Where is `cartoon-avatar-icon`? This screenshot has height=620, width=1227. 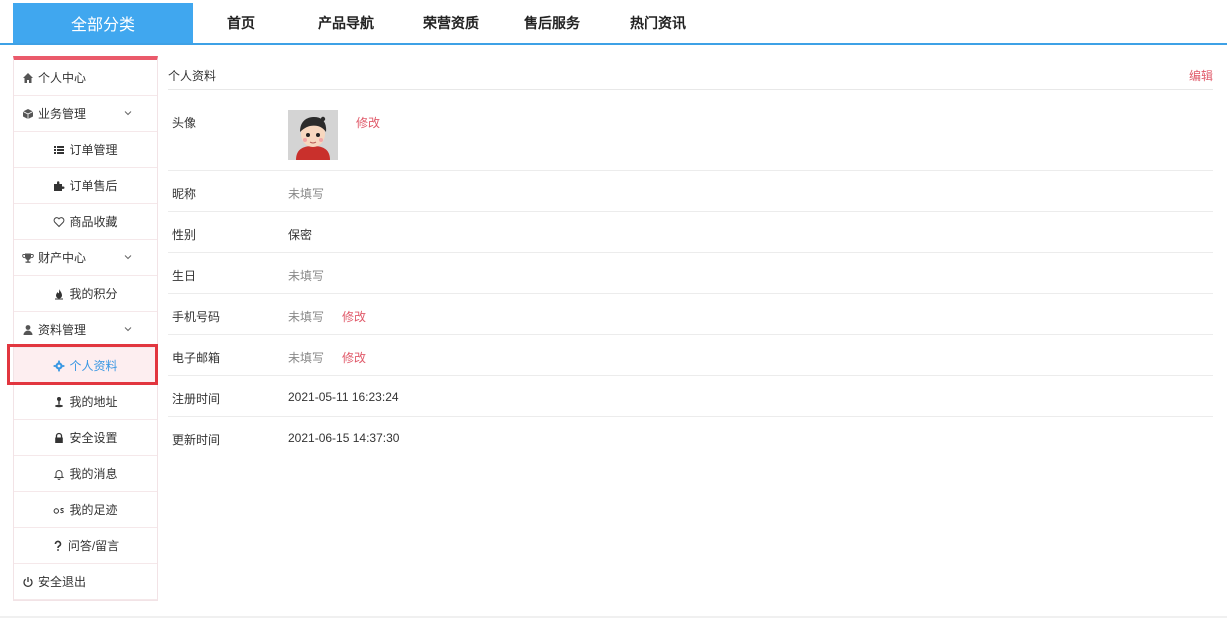 cartoon-avatar-icon is located at coordinates (313, 135).